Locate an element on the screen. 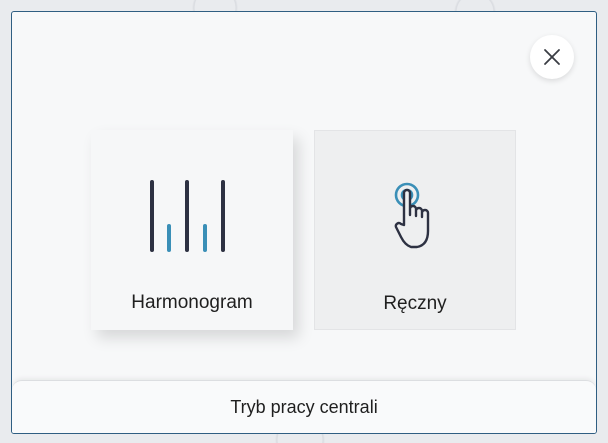  mode-label-harmonogram: Harmonogram is located at coordinates (192, 302).